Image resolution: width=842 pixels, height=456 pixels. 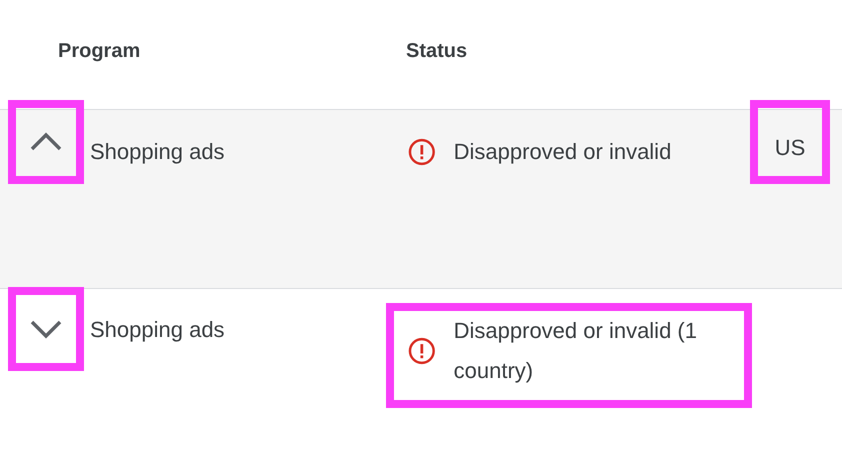 I want to click on status-text: Disapproved or invalid, so click(x=563, y=152).